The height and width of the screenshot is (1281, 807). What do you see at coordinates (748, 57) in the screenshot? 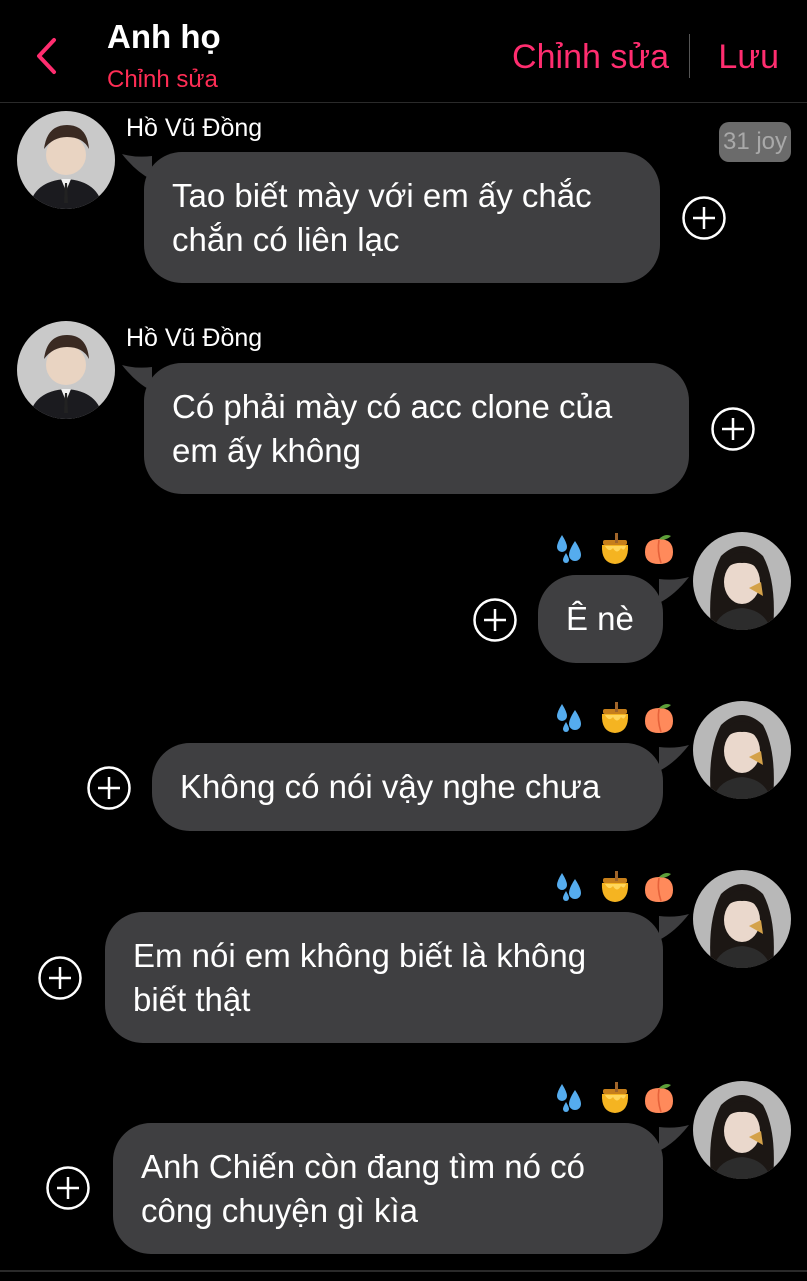
I see `save-button: Lưu` at bounding box center [748, 57].